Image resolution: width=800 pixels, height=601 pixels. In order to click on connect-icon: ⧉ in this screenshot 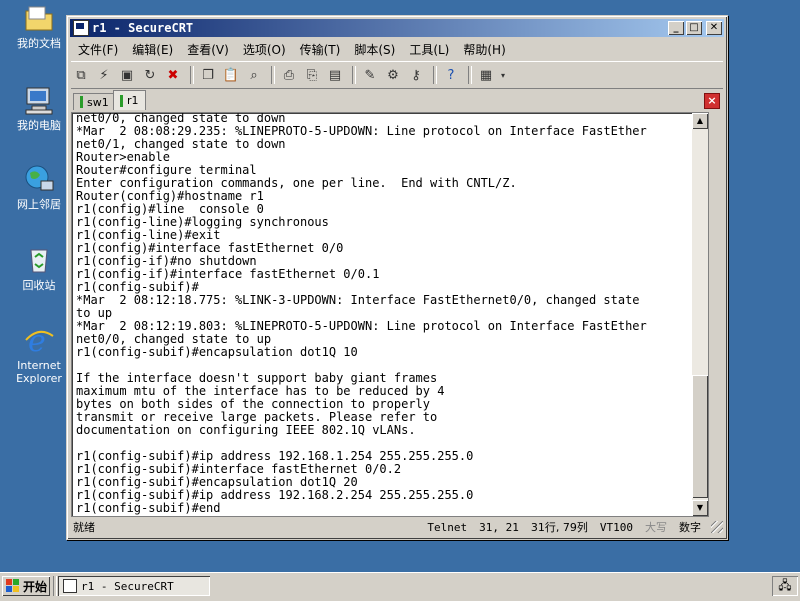, I will do `click(81, 75)`.